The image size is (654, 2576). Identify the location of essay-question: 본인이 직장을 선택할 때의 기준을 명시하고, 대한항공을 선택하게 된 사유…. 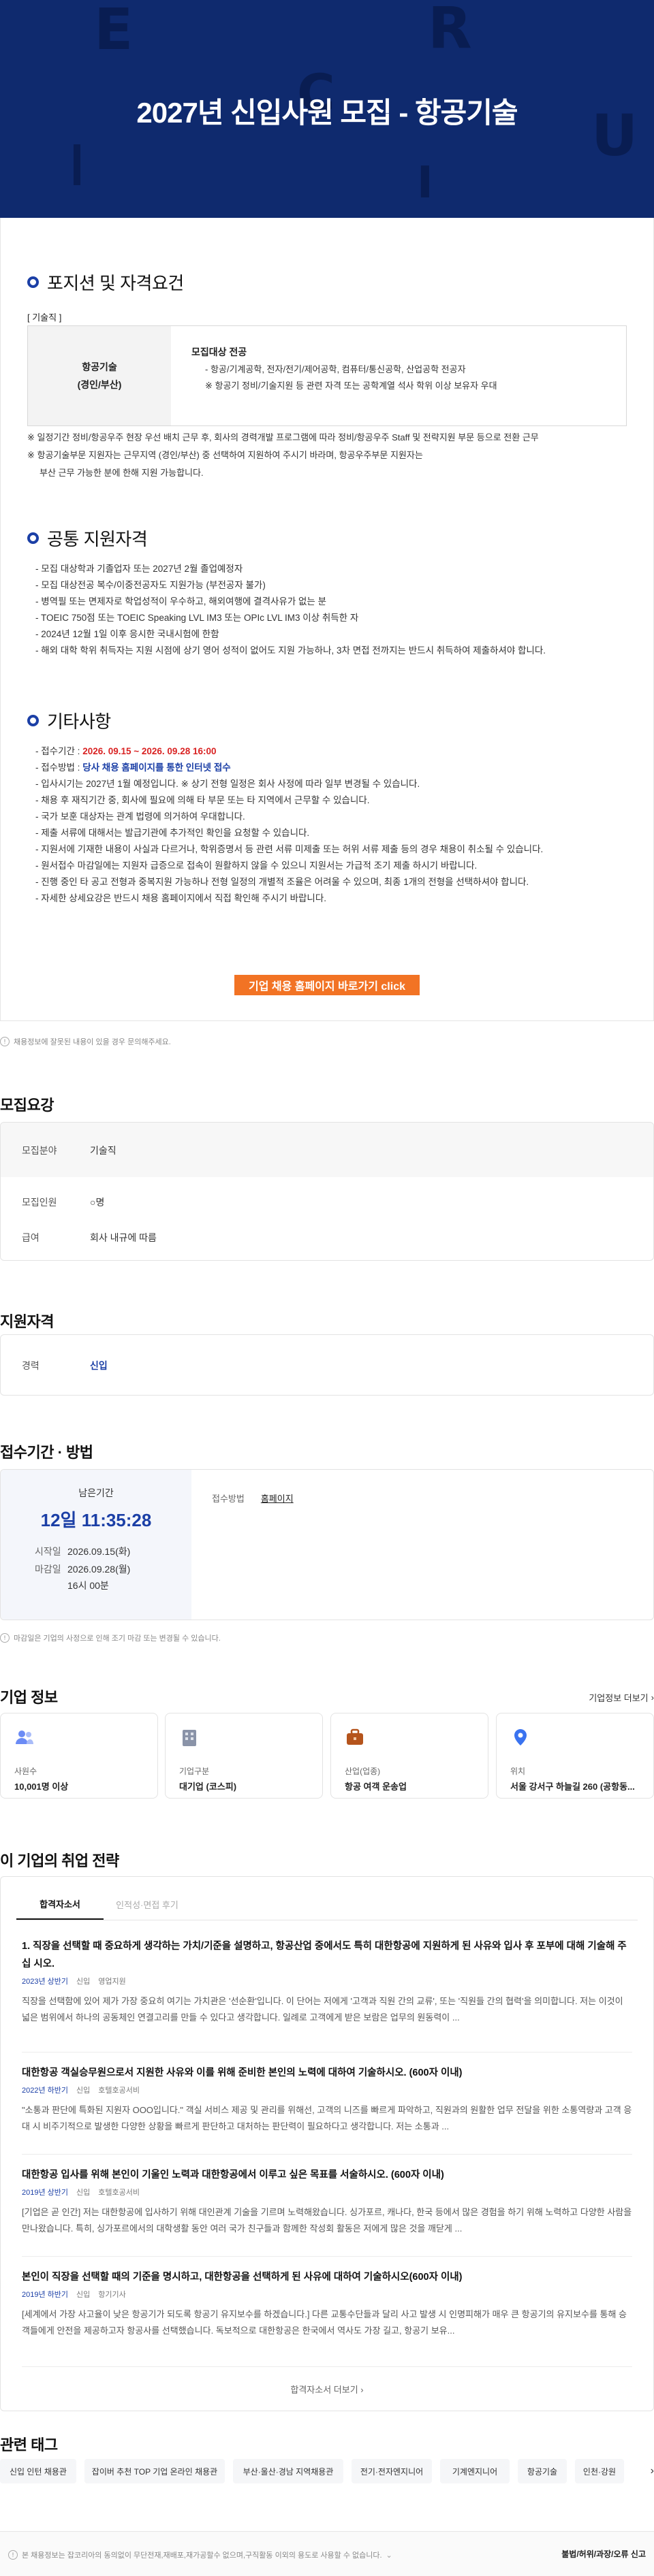
(243, 2277).